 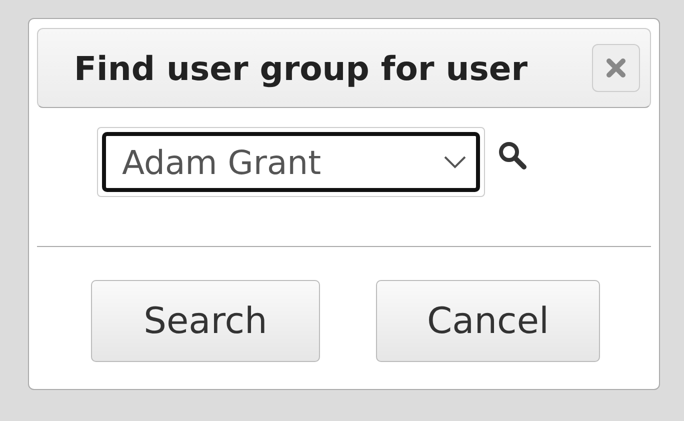 What do you see at coordinates (488, 321) in the screenshot?
I see `cancel-button: Cancel` at bounding box center [488, 321].